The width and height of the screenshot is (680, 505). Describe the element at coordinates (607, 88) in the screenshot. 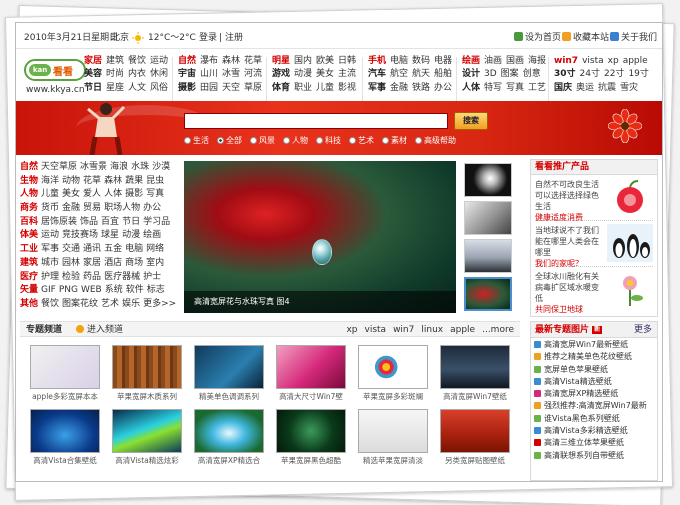

I see `nav-link: 抗震` at that location.